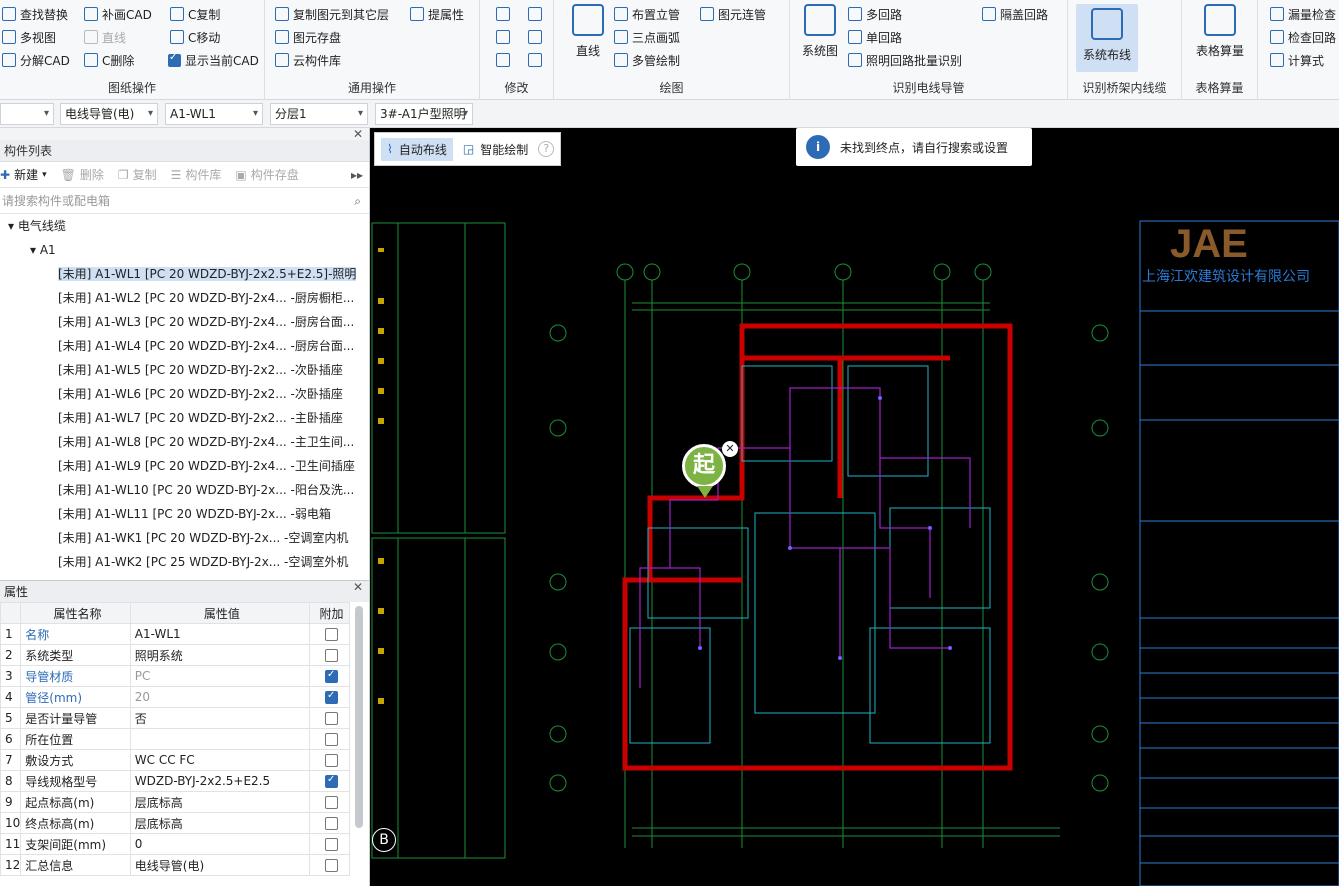  Describe the element at coordinates (820, 20) in the screenshot. I see `system-diagram-icon` at that location.